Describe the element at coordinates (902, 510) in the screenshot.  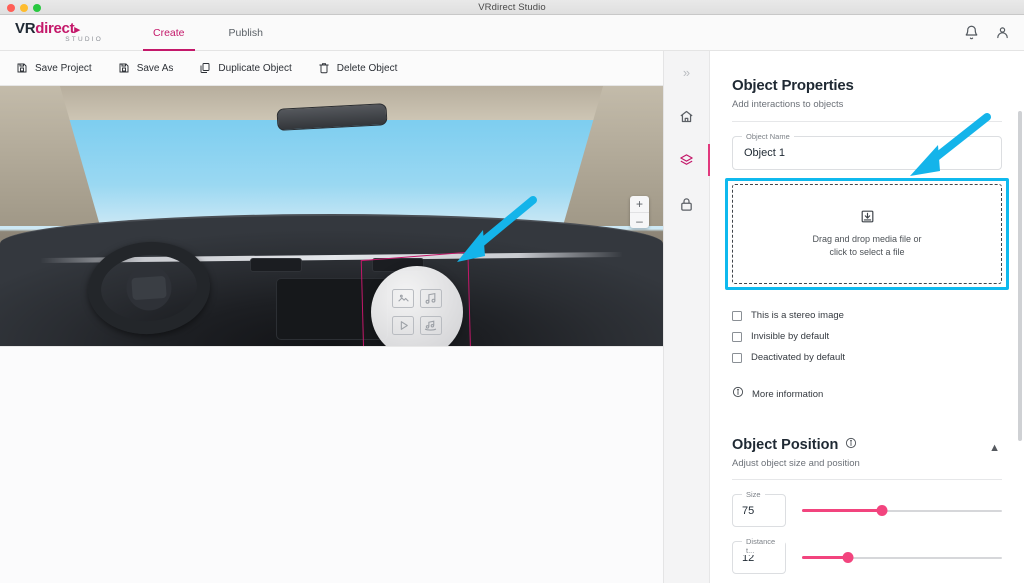
I see `size-slider` at that location.